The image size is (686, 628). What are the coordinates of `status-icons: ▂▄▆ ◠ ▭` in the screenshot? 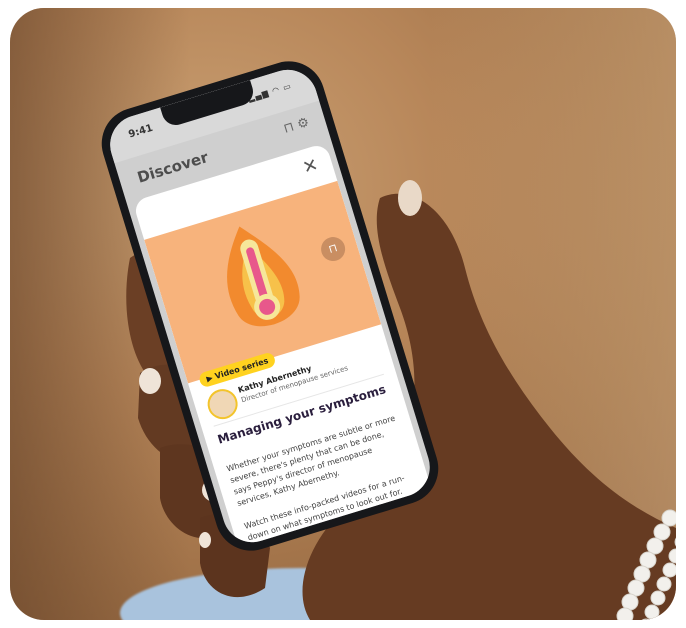 It's located at (270, 92).